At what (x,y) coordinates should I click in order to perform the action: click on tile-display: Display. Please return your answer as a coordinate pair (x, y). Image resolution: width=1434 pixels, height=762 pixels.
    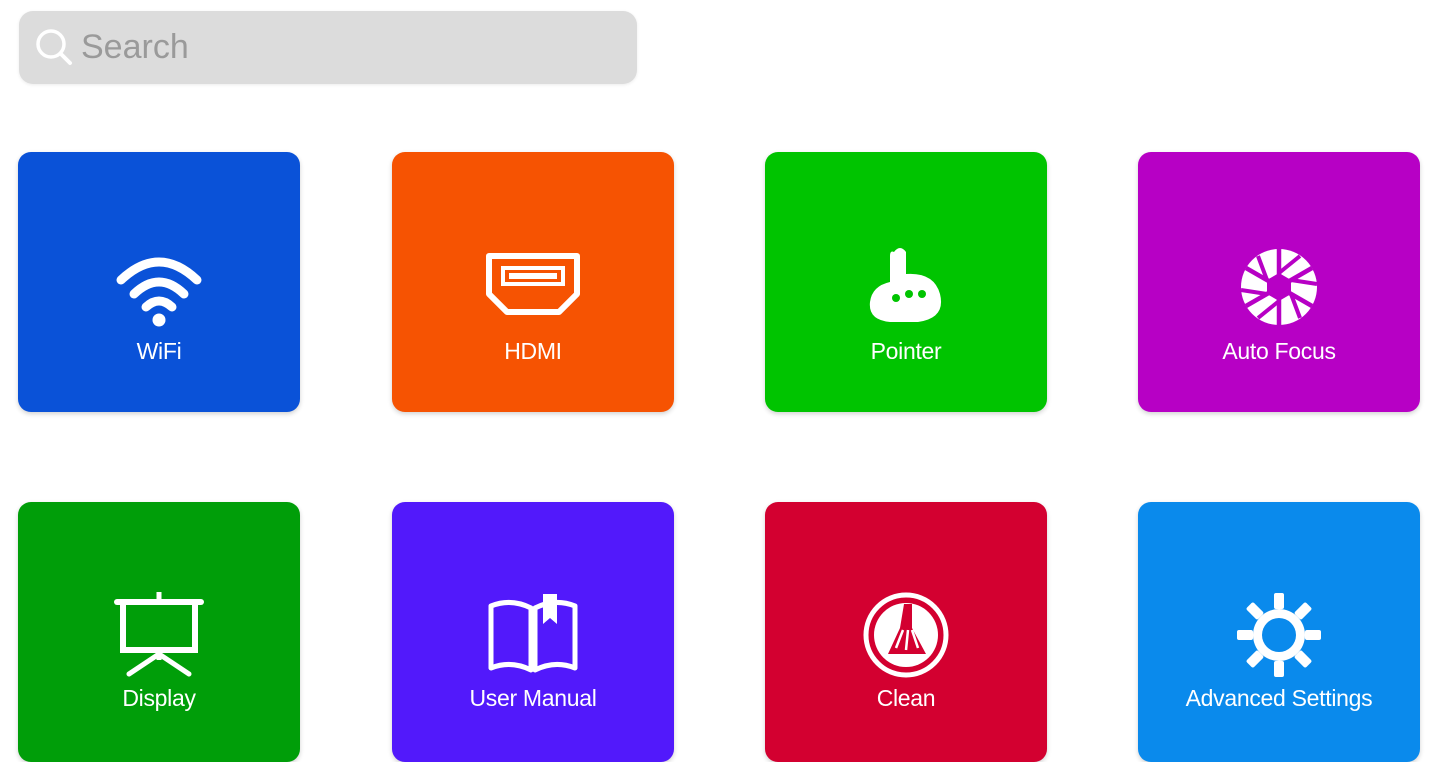
    Looking at the image, I should click on (159, 632).